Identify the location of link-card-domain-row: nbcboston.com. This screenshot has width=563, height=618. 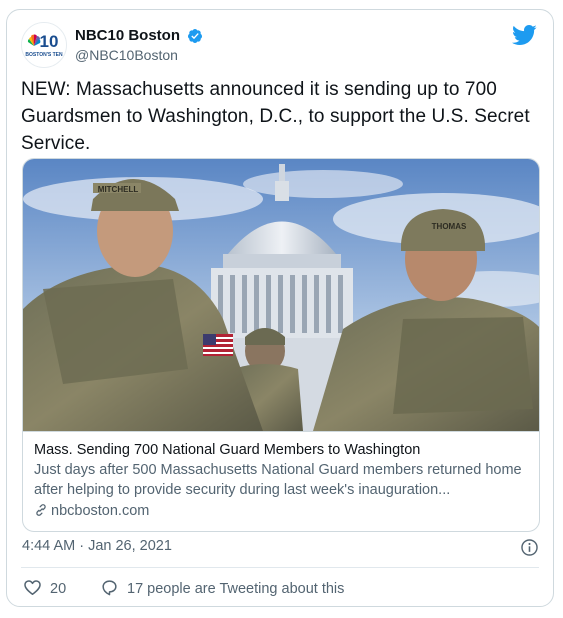
(282, 511).